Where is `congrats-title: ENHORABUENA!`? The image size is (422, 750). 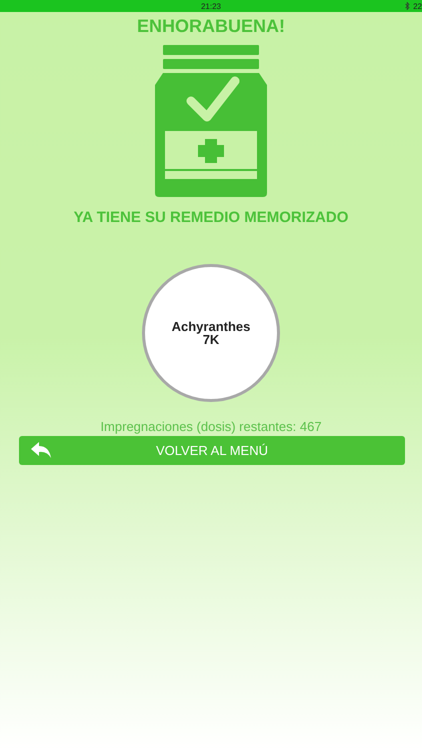 congrats-title: ENHORABUENA! is located at coordinates (211, 26).